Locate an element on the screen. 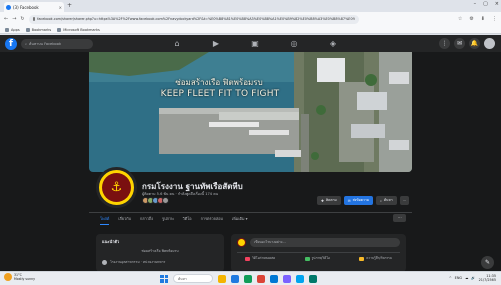 This screenshot has width=501, height=285. composer-option-label: ความรู้สึก/กิจกรรม is located at coordinates (379, 258).